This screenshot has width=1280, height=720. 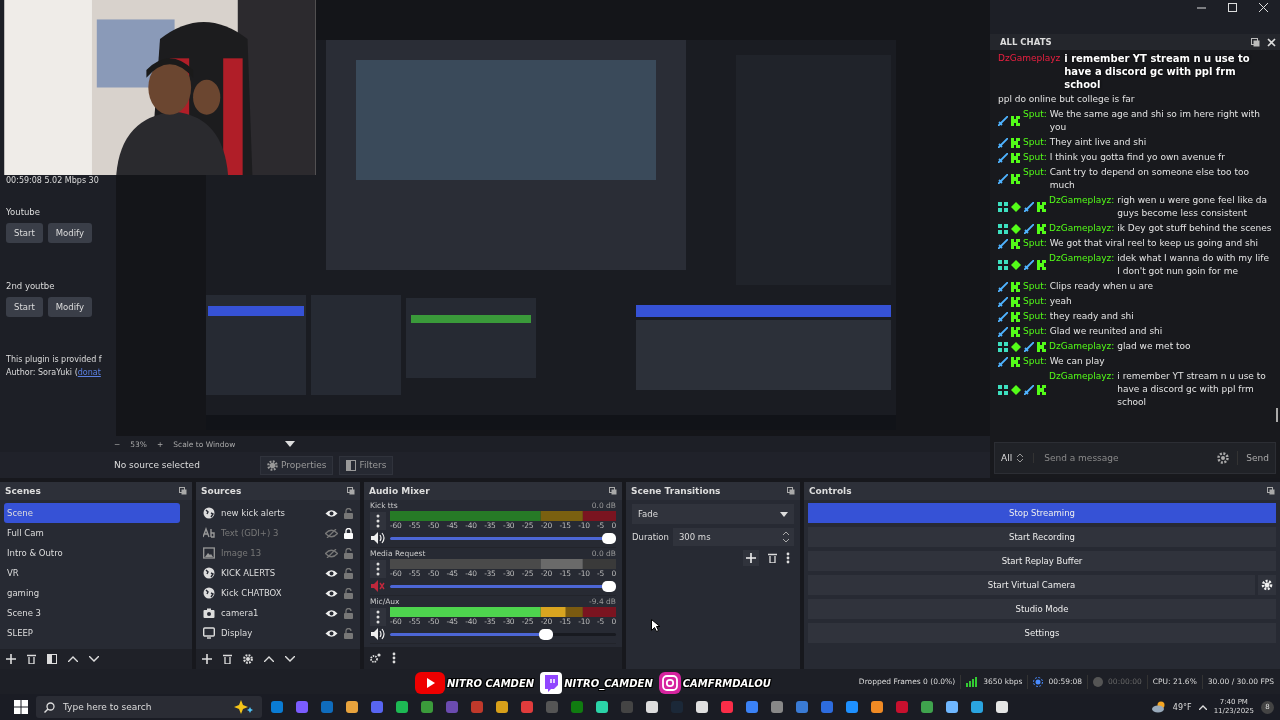 What do you see at coordinates (92, 633) in the screenshot?
I see `scene-item: SLEEP` at bounding box center [92, 633].